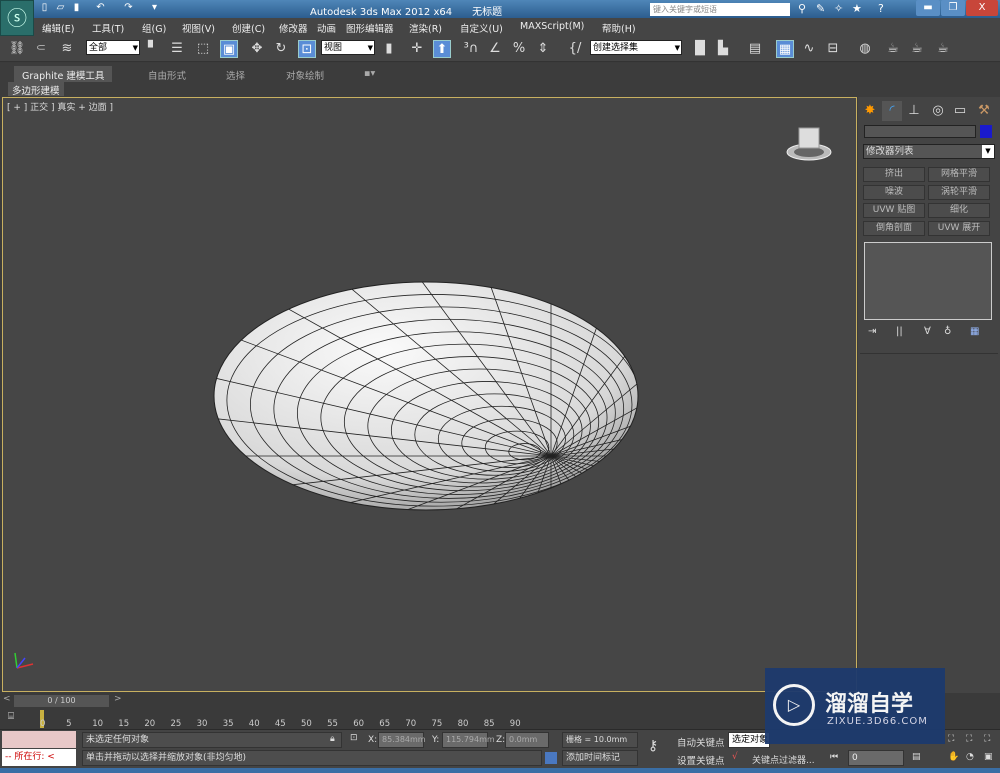  What do you see at coordinates (959, 210) in the screenshot?
I see `modifier-tessellate-button: 细化` at bounding box center [959, 210].